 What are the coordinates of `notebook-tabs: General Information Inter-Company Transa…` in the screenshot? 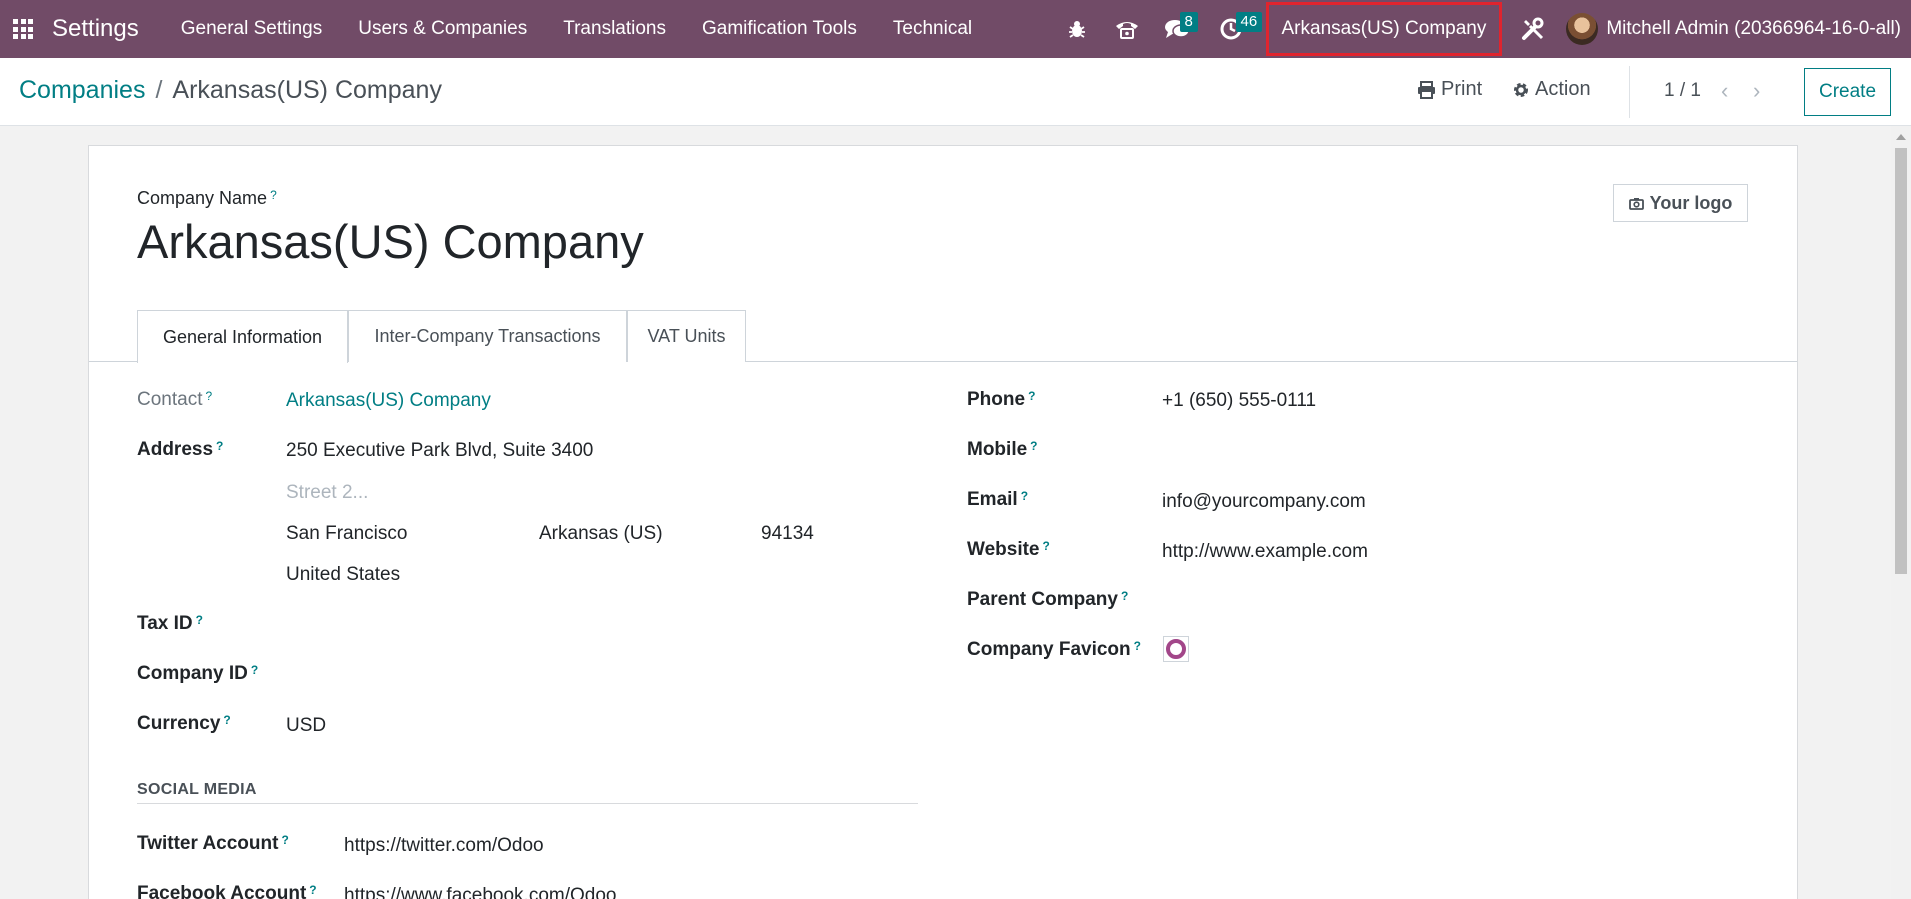 It's located at (943, 336).